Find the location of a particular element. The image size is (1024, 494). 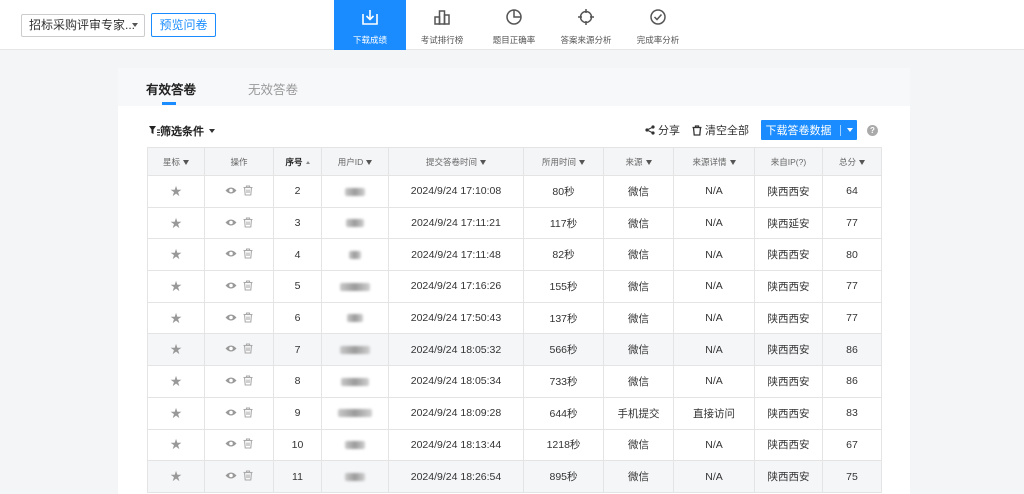

nav-question-accuracy: 题目正确率 is located at coordinates (514, 25).